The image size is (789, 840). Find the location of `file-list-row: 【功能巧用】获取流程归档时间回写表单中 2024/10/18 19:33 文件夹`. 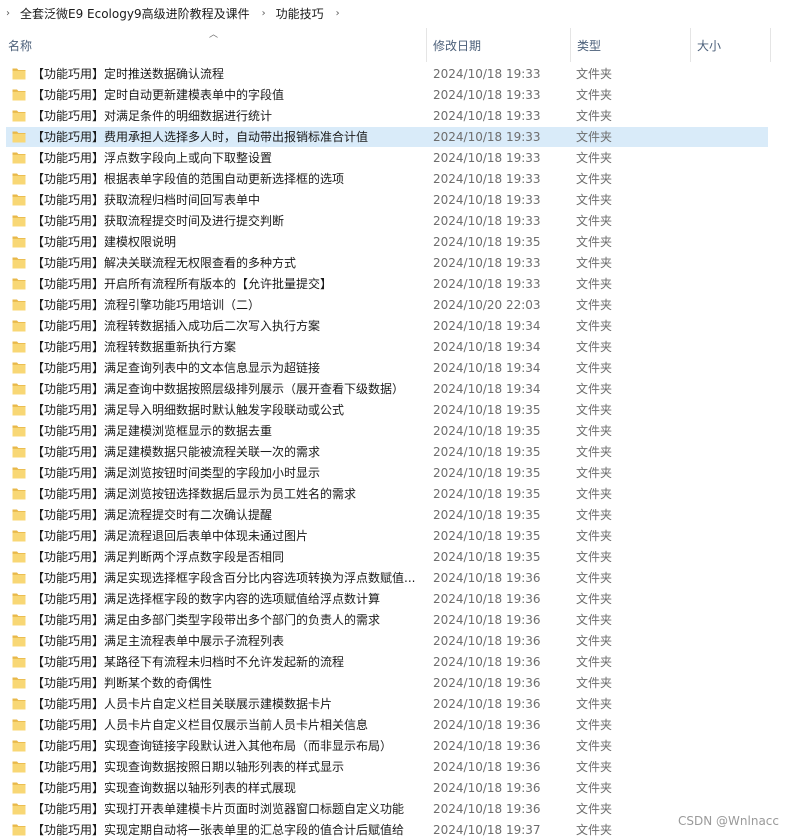

file-list-row: 【功能巧用】获取流程归档时间回写表单中 2024/10/18 19:33 文件夹 is located at coordinates (387, 200).